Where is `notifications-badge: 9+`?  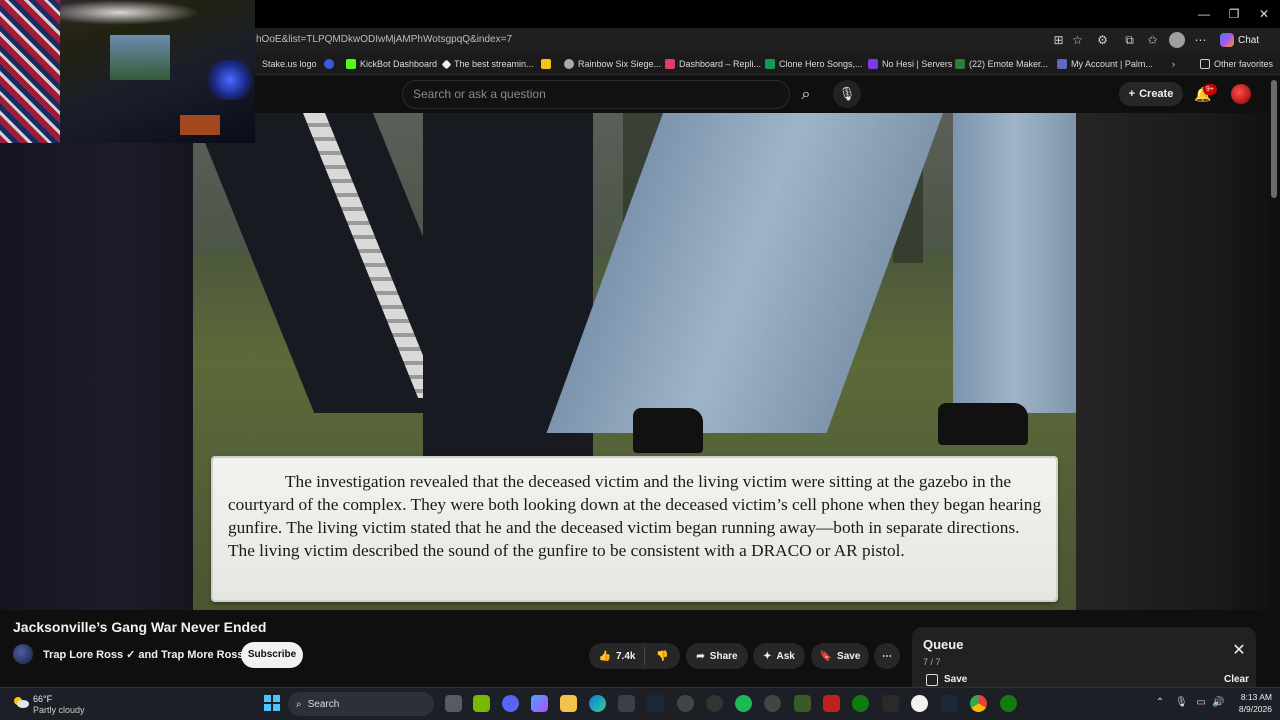
notifications-badge: 9+ is located at coordinates (1210, 89).